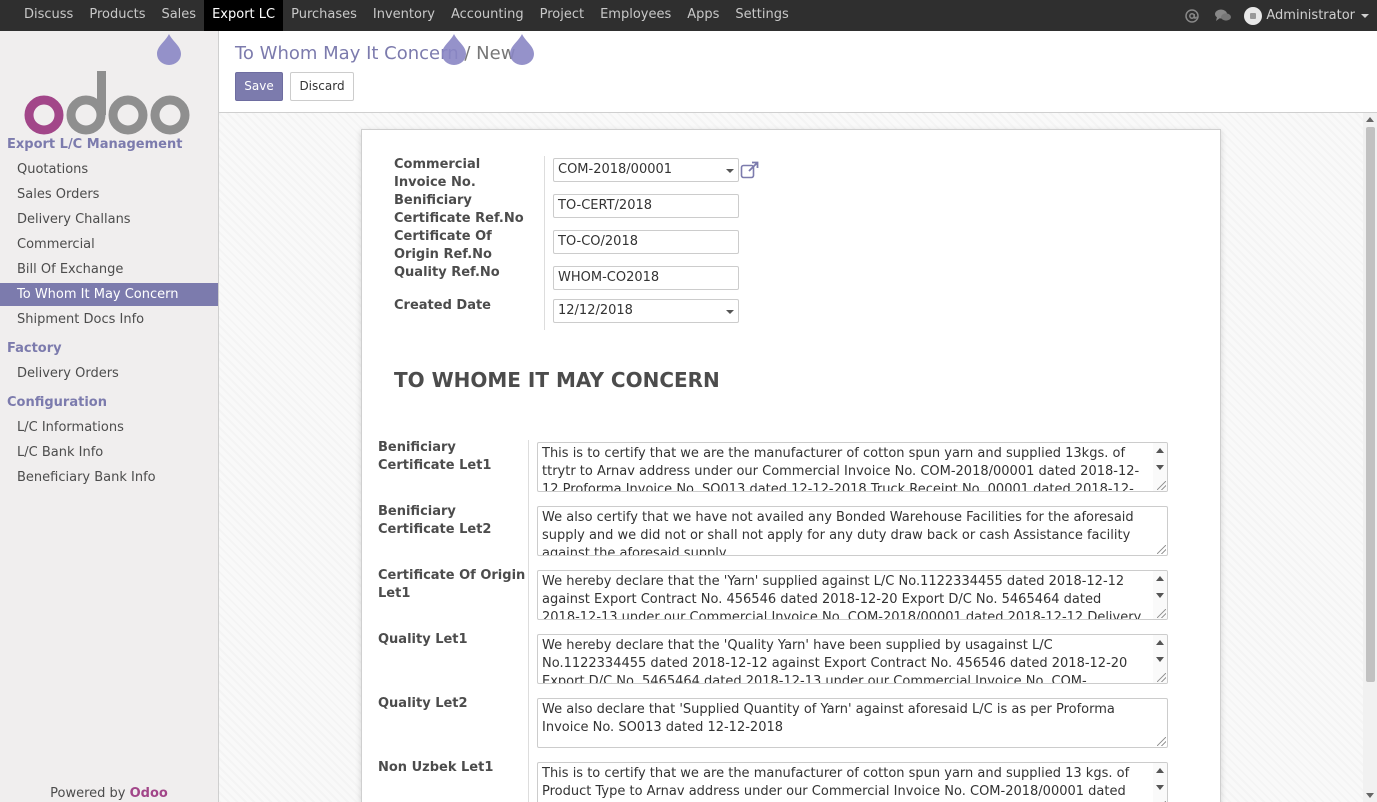 Image resolution: width=1377 pixels, height=802 pixels. Describe the element at coordinates (178, 15) in the screenshot. I see `menu-sales: Sales` at that location.